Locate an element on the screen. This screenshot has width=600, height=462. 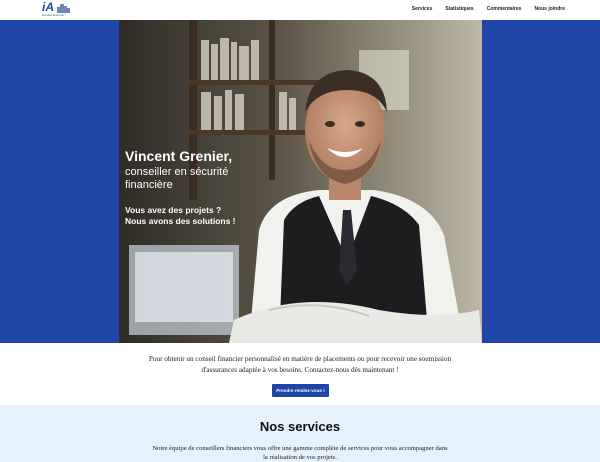
nav-item-statistiques: Statistiques is located at coordinates (459, 9).